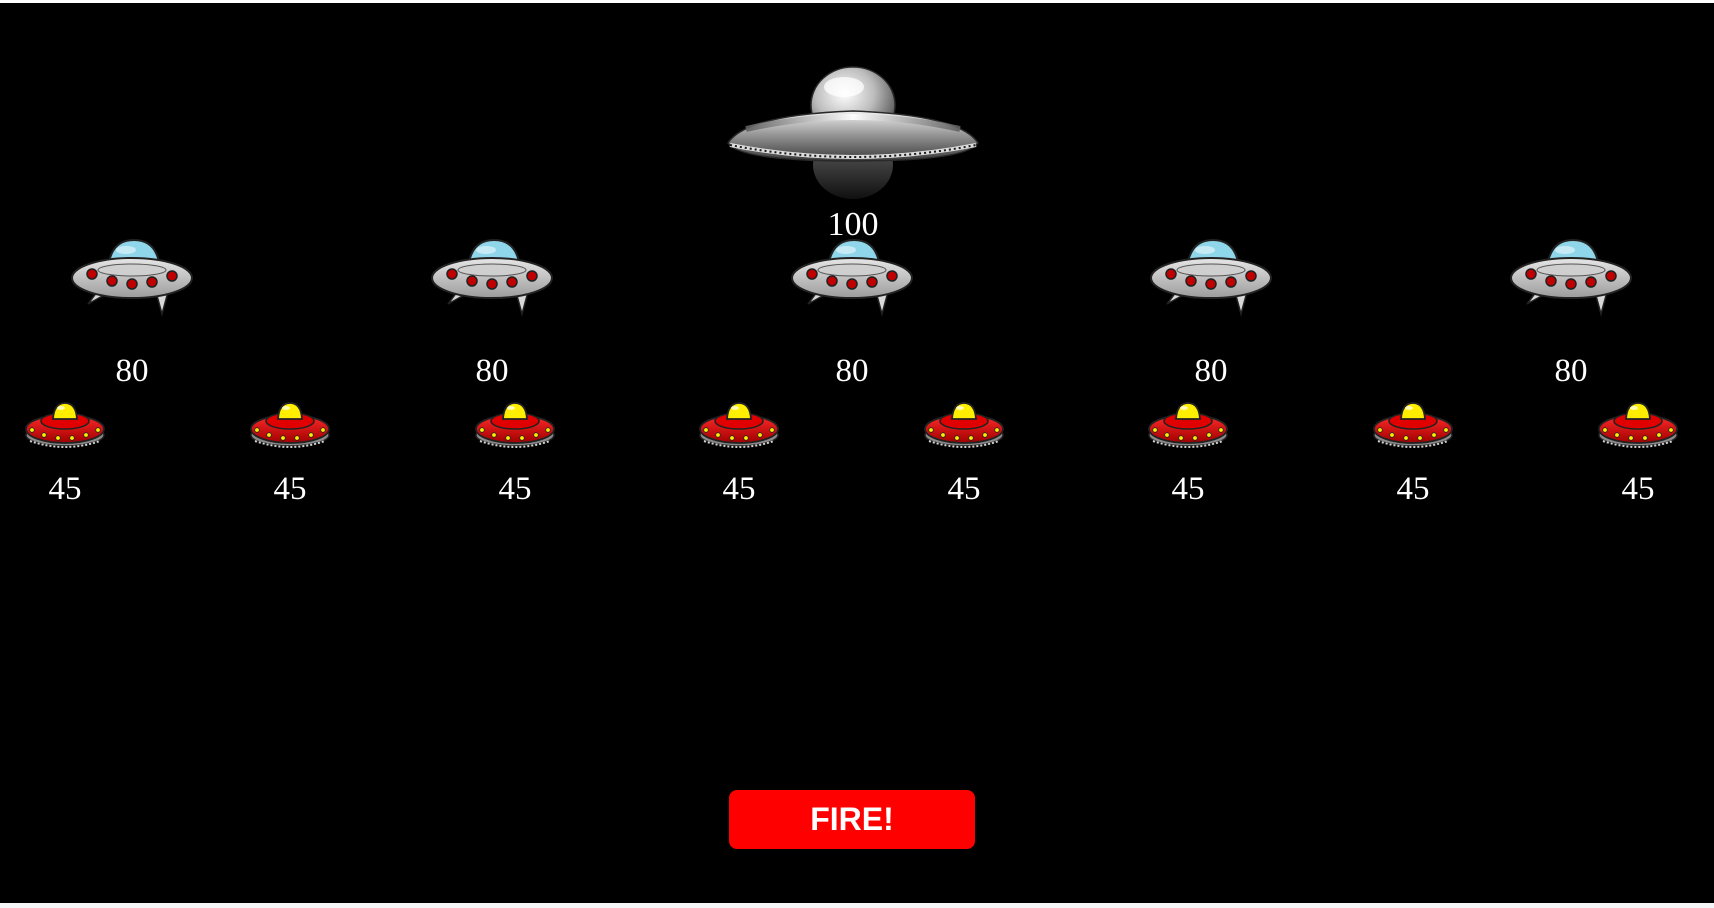 This screenshot has height=908, width=1714. I want to click on bottom-strip, so click(857, 905).